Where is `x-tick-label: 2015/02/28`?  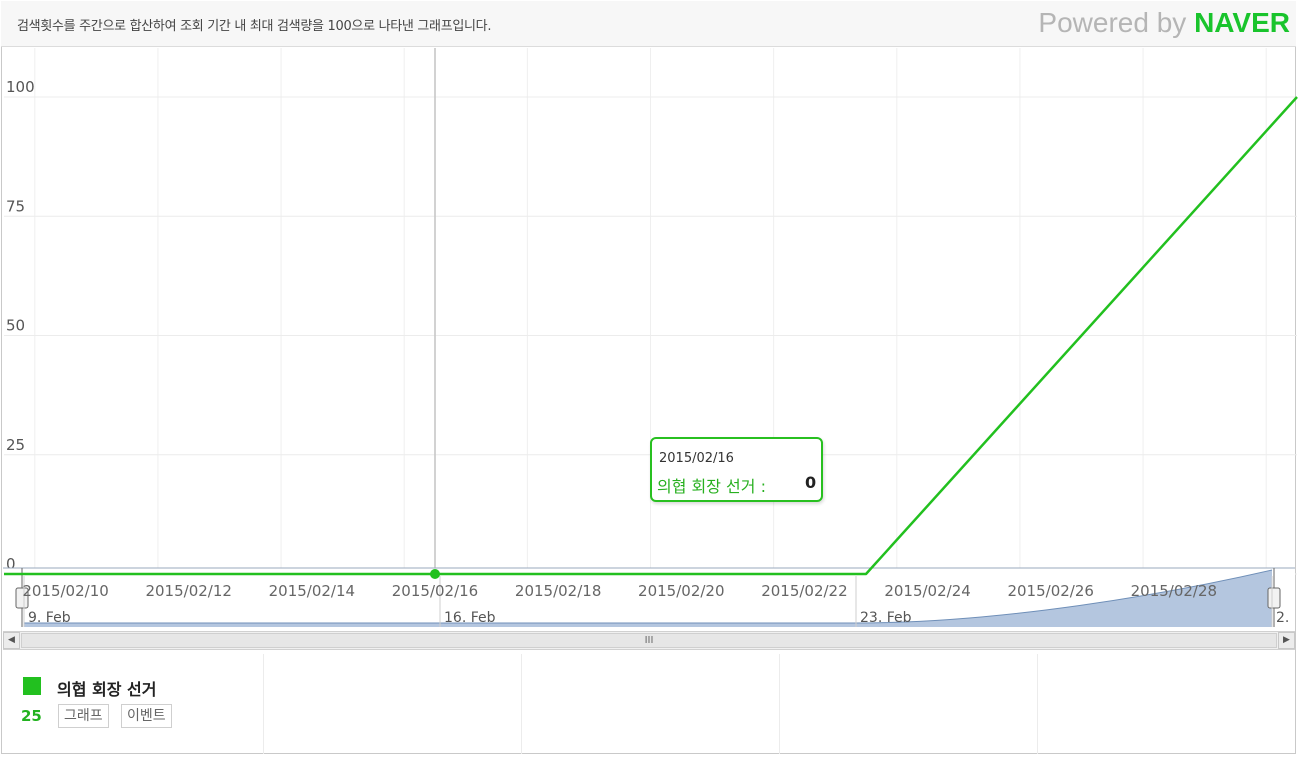 x-tick-label: 2015/02/28 is located at coordinates (1174, 591).